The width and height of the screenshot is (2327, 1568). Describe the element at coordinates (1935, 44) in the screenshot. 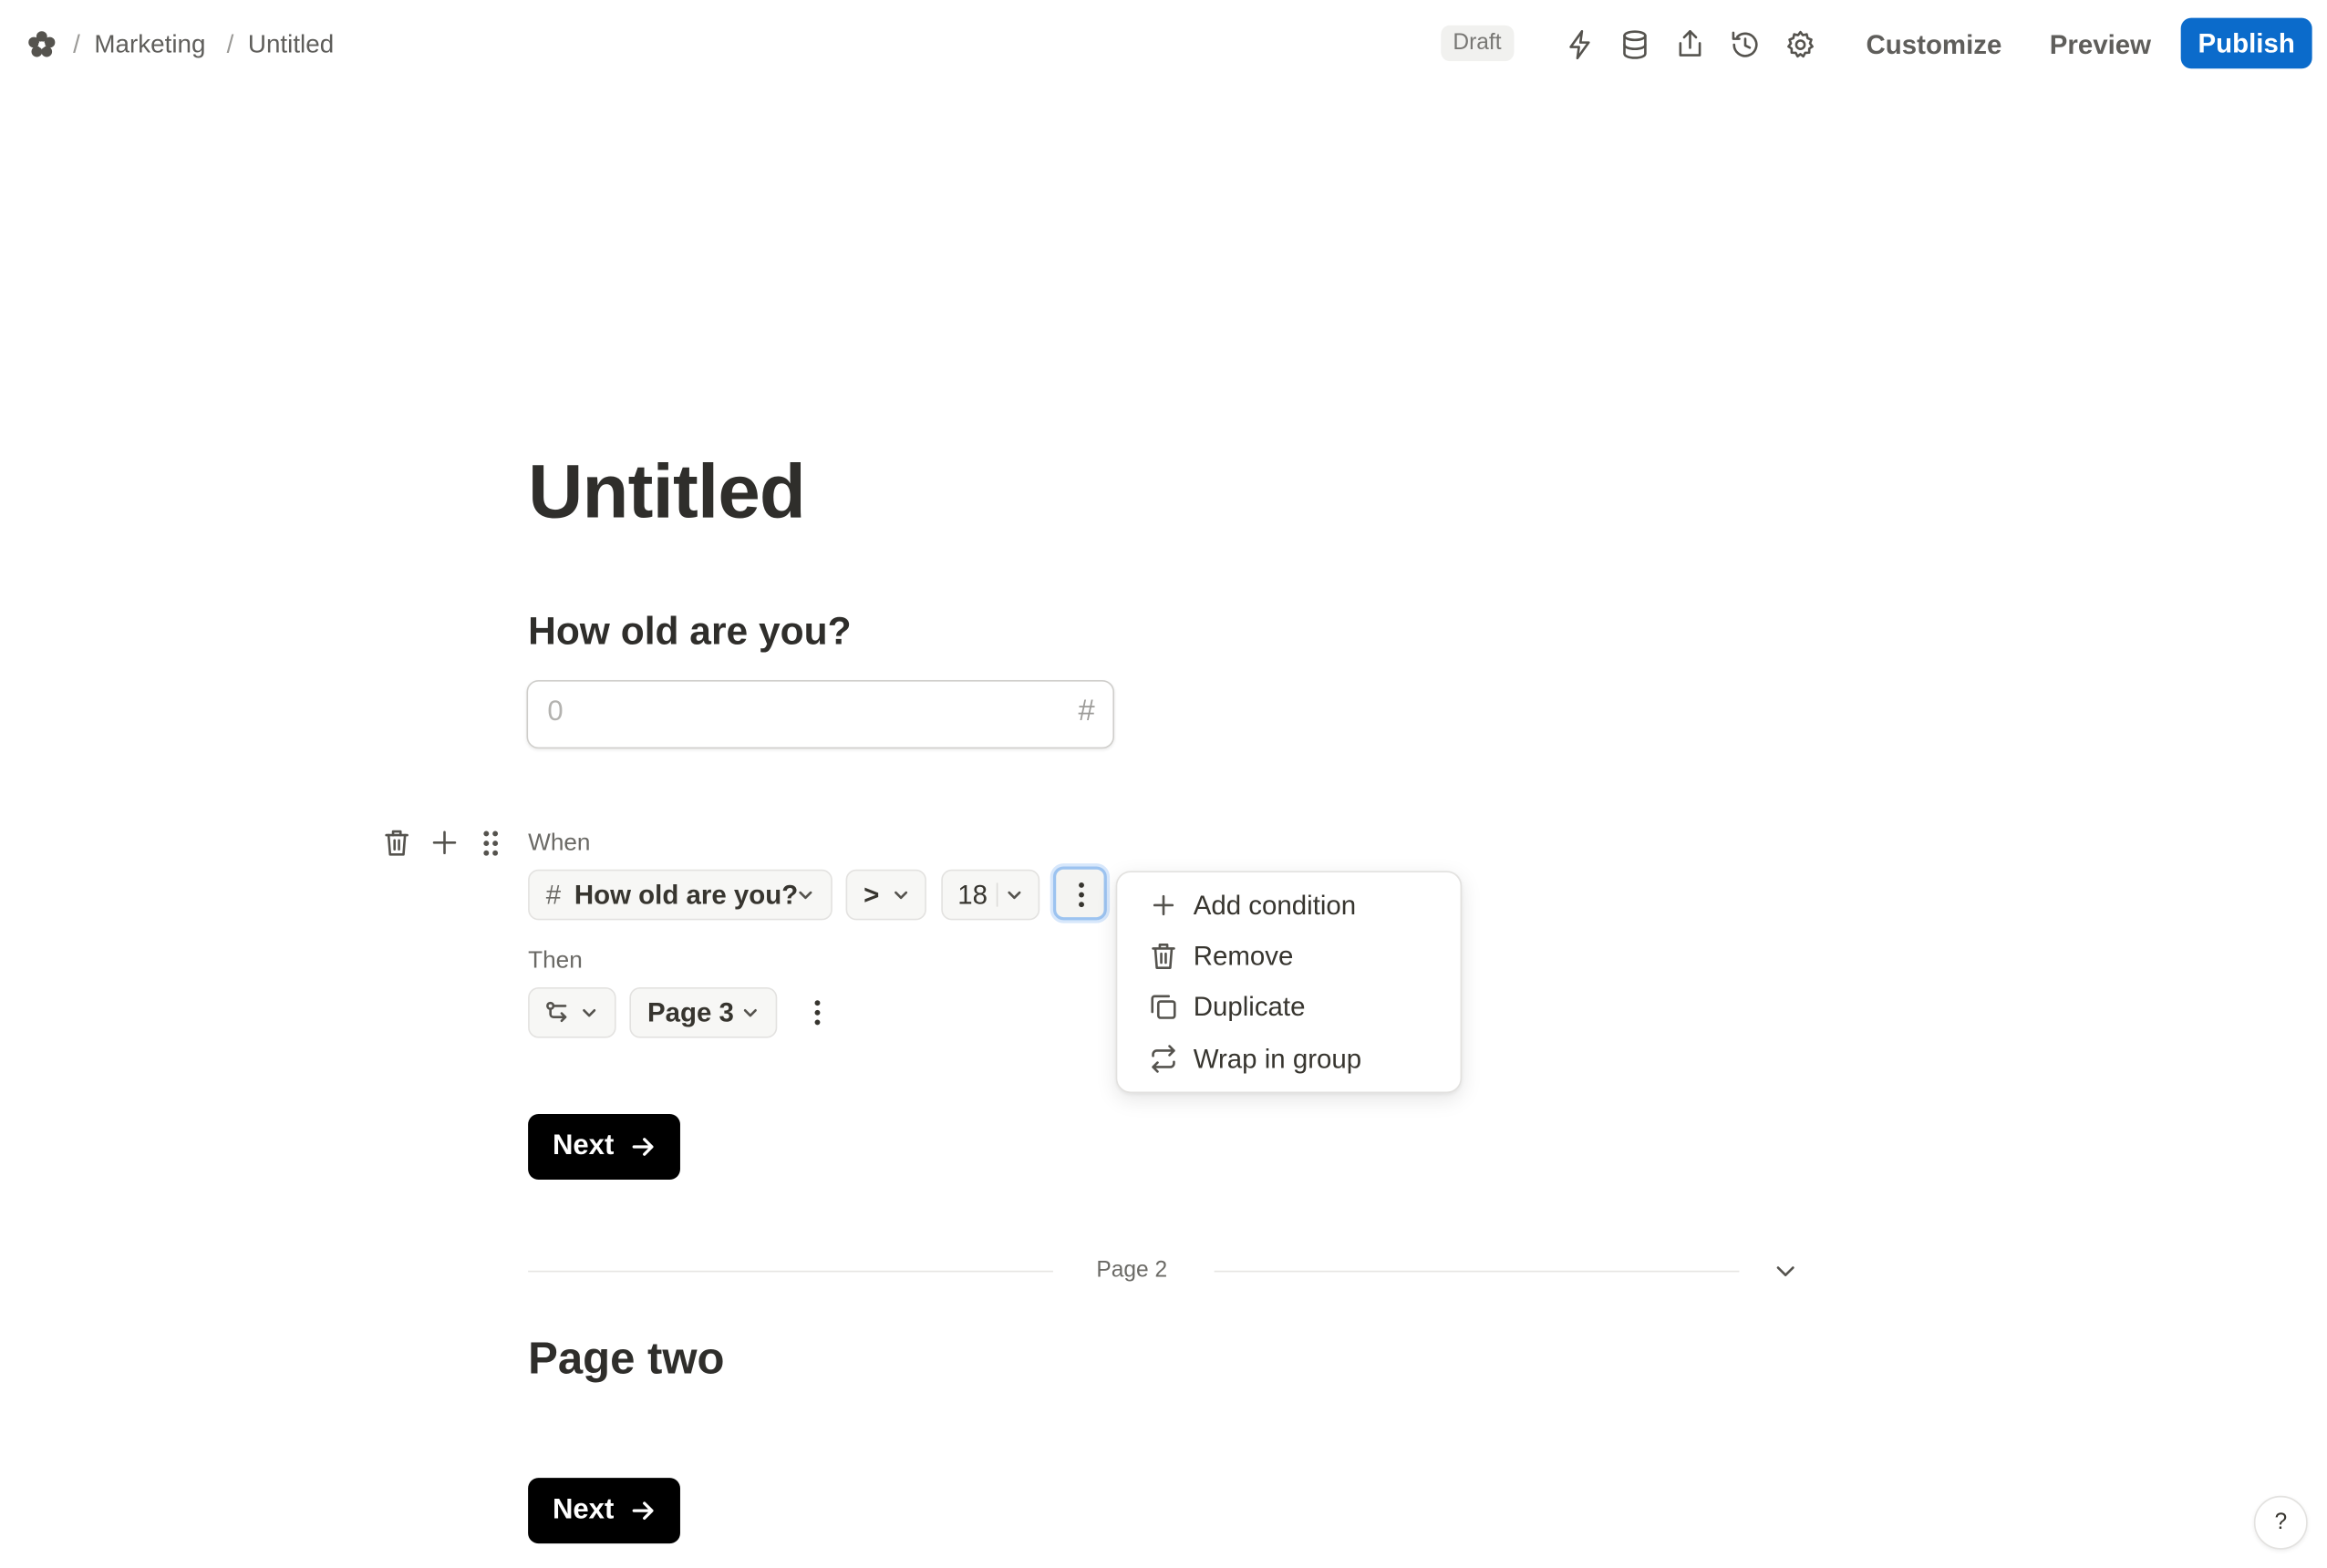

I see `customize-button: Customize` at that location.